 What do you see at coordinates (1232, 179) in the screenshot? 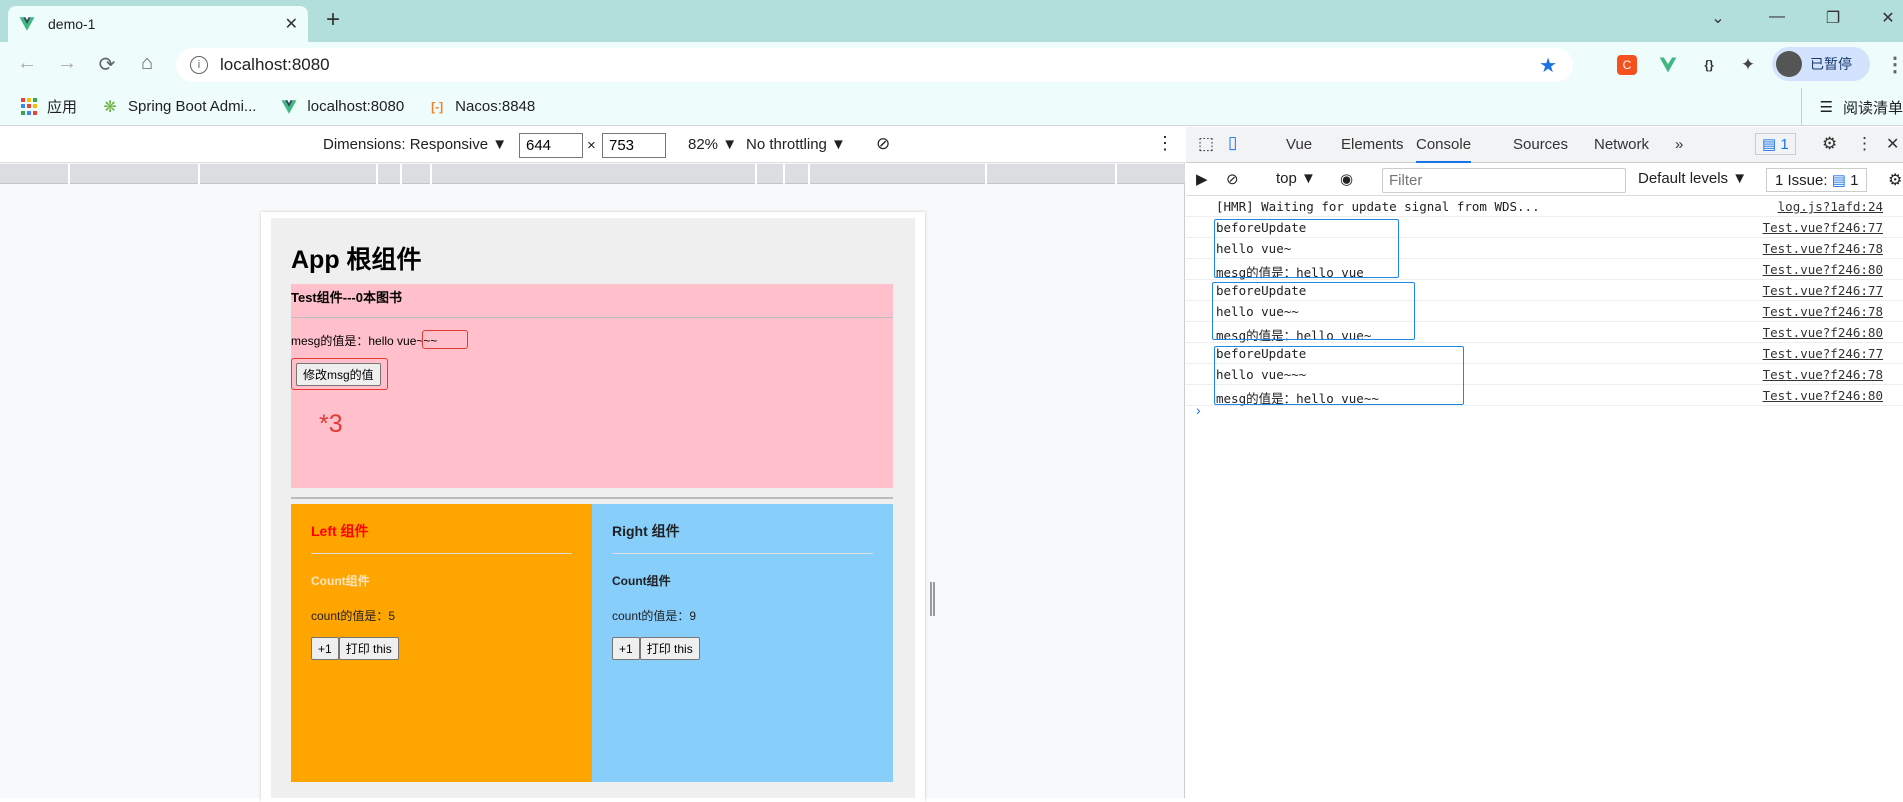
I see `clear-console-icon: ⊘` at bounding box center [1232, 179].